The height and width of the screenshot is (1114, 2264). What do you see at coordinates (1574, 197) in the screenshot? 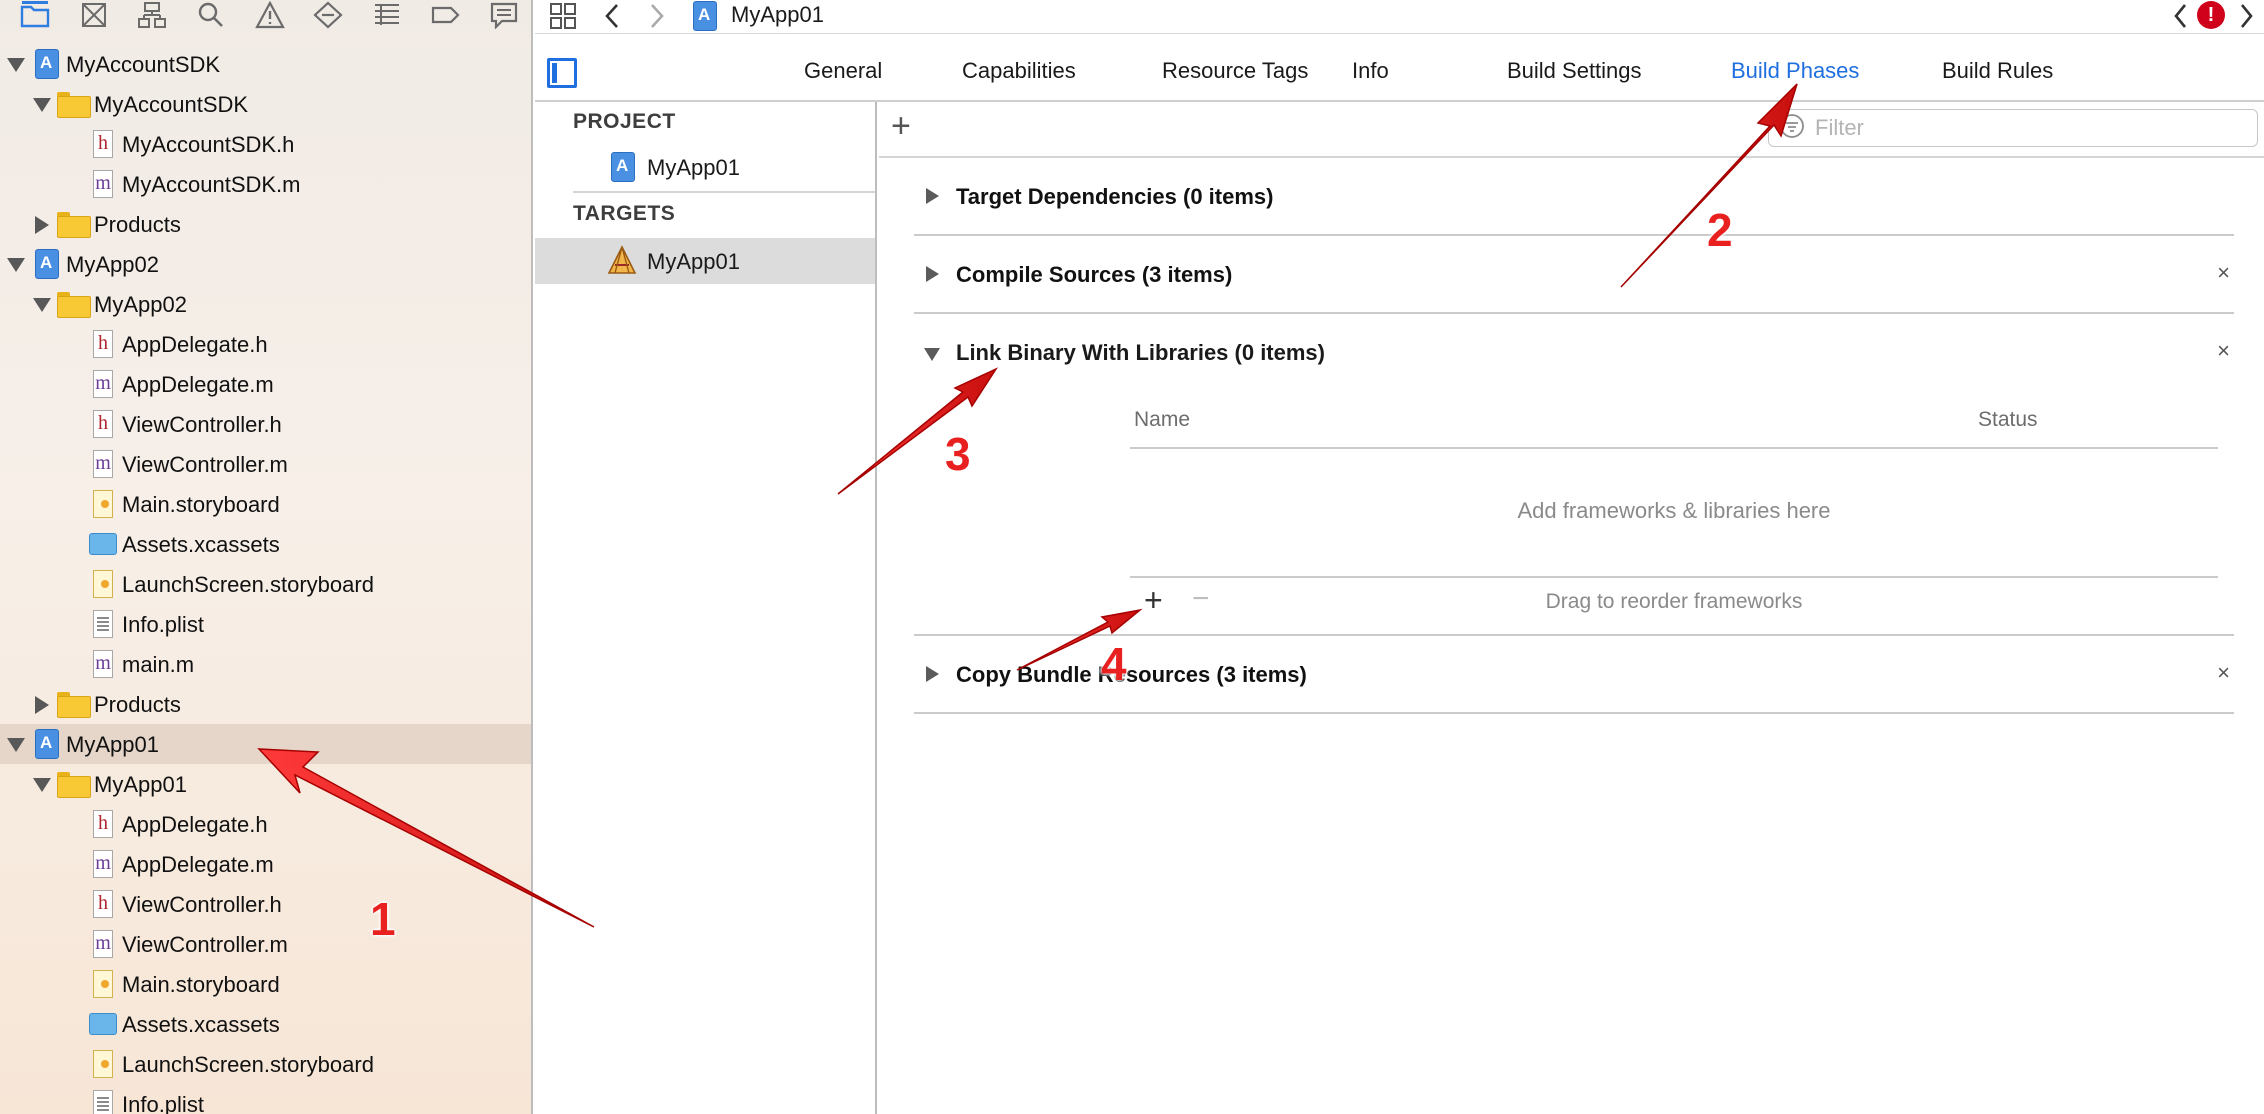
I see `phase-header: Target Dependencies (0 items)` at bounding box center [1574, 197].